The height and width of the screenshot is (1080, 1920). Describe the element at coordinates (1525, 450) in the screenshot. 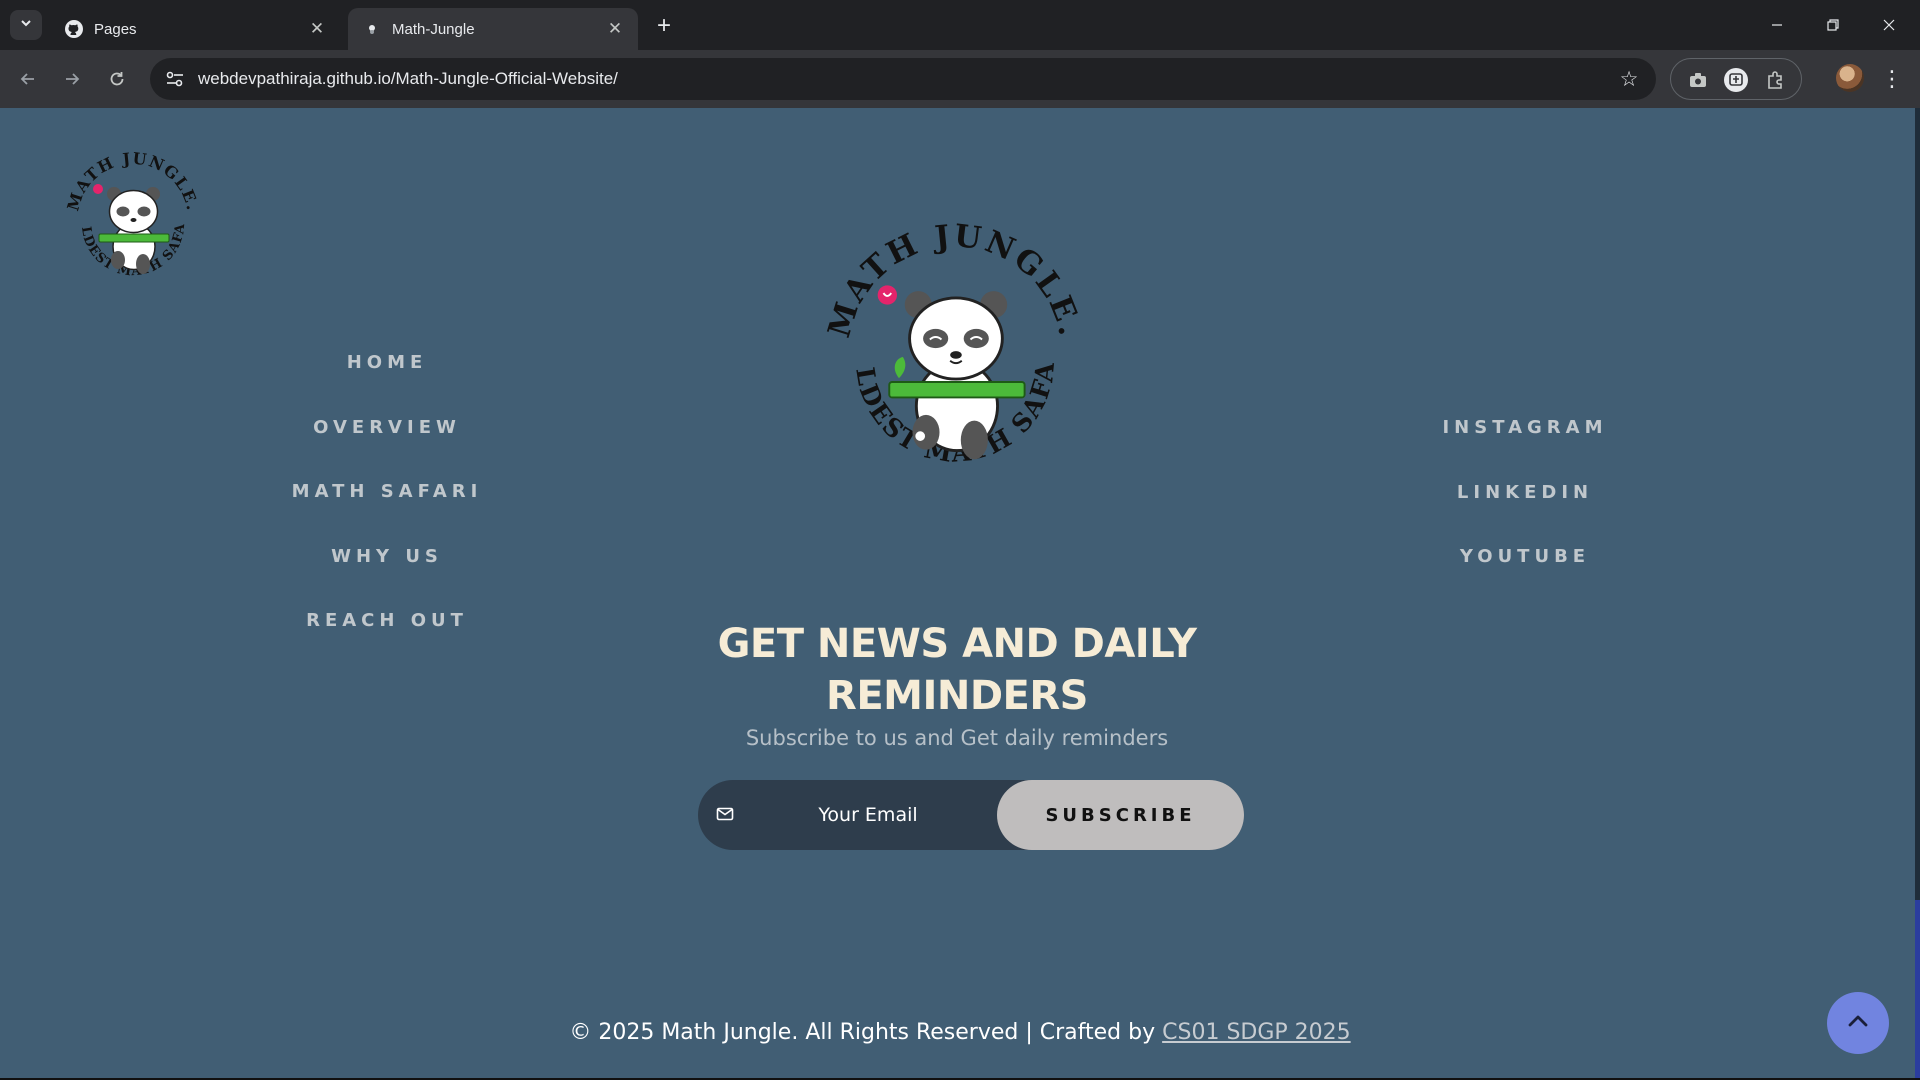

I see `nav-link-instagram: INSTAGRAM` at that location.